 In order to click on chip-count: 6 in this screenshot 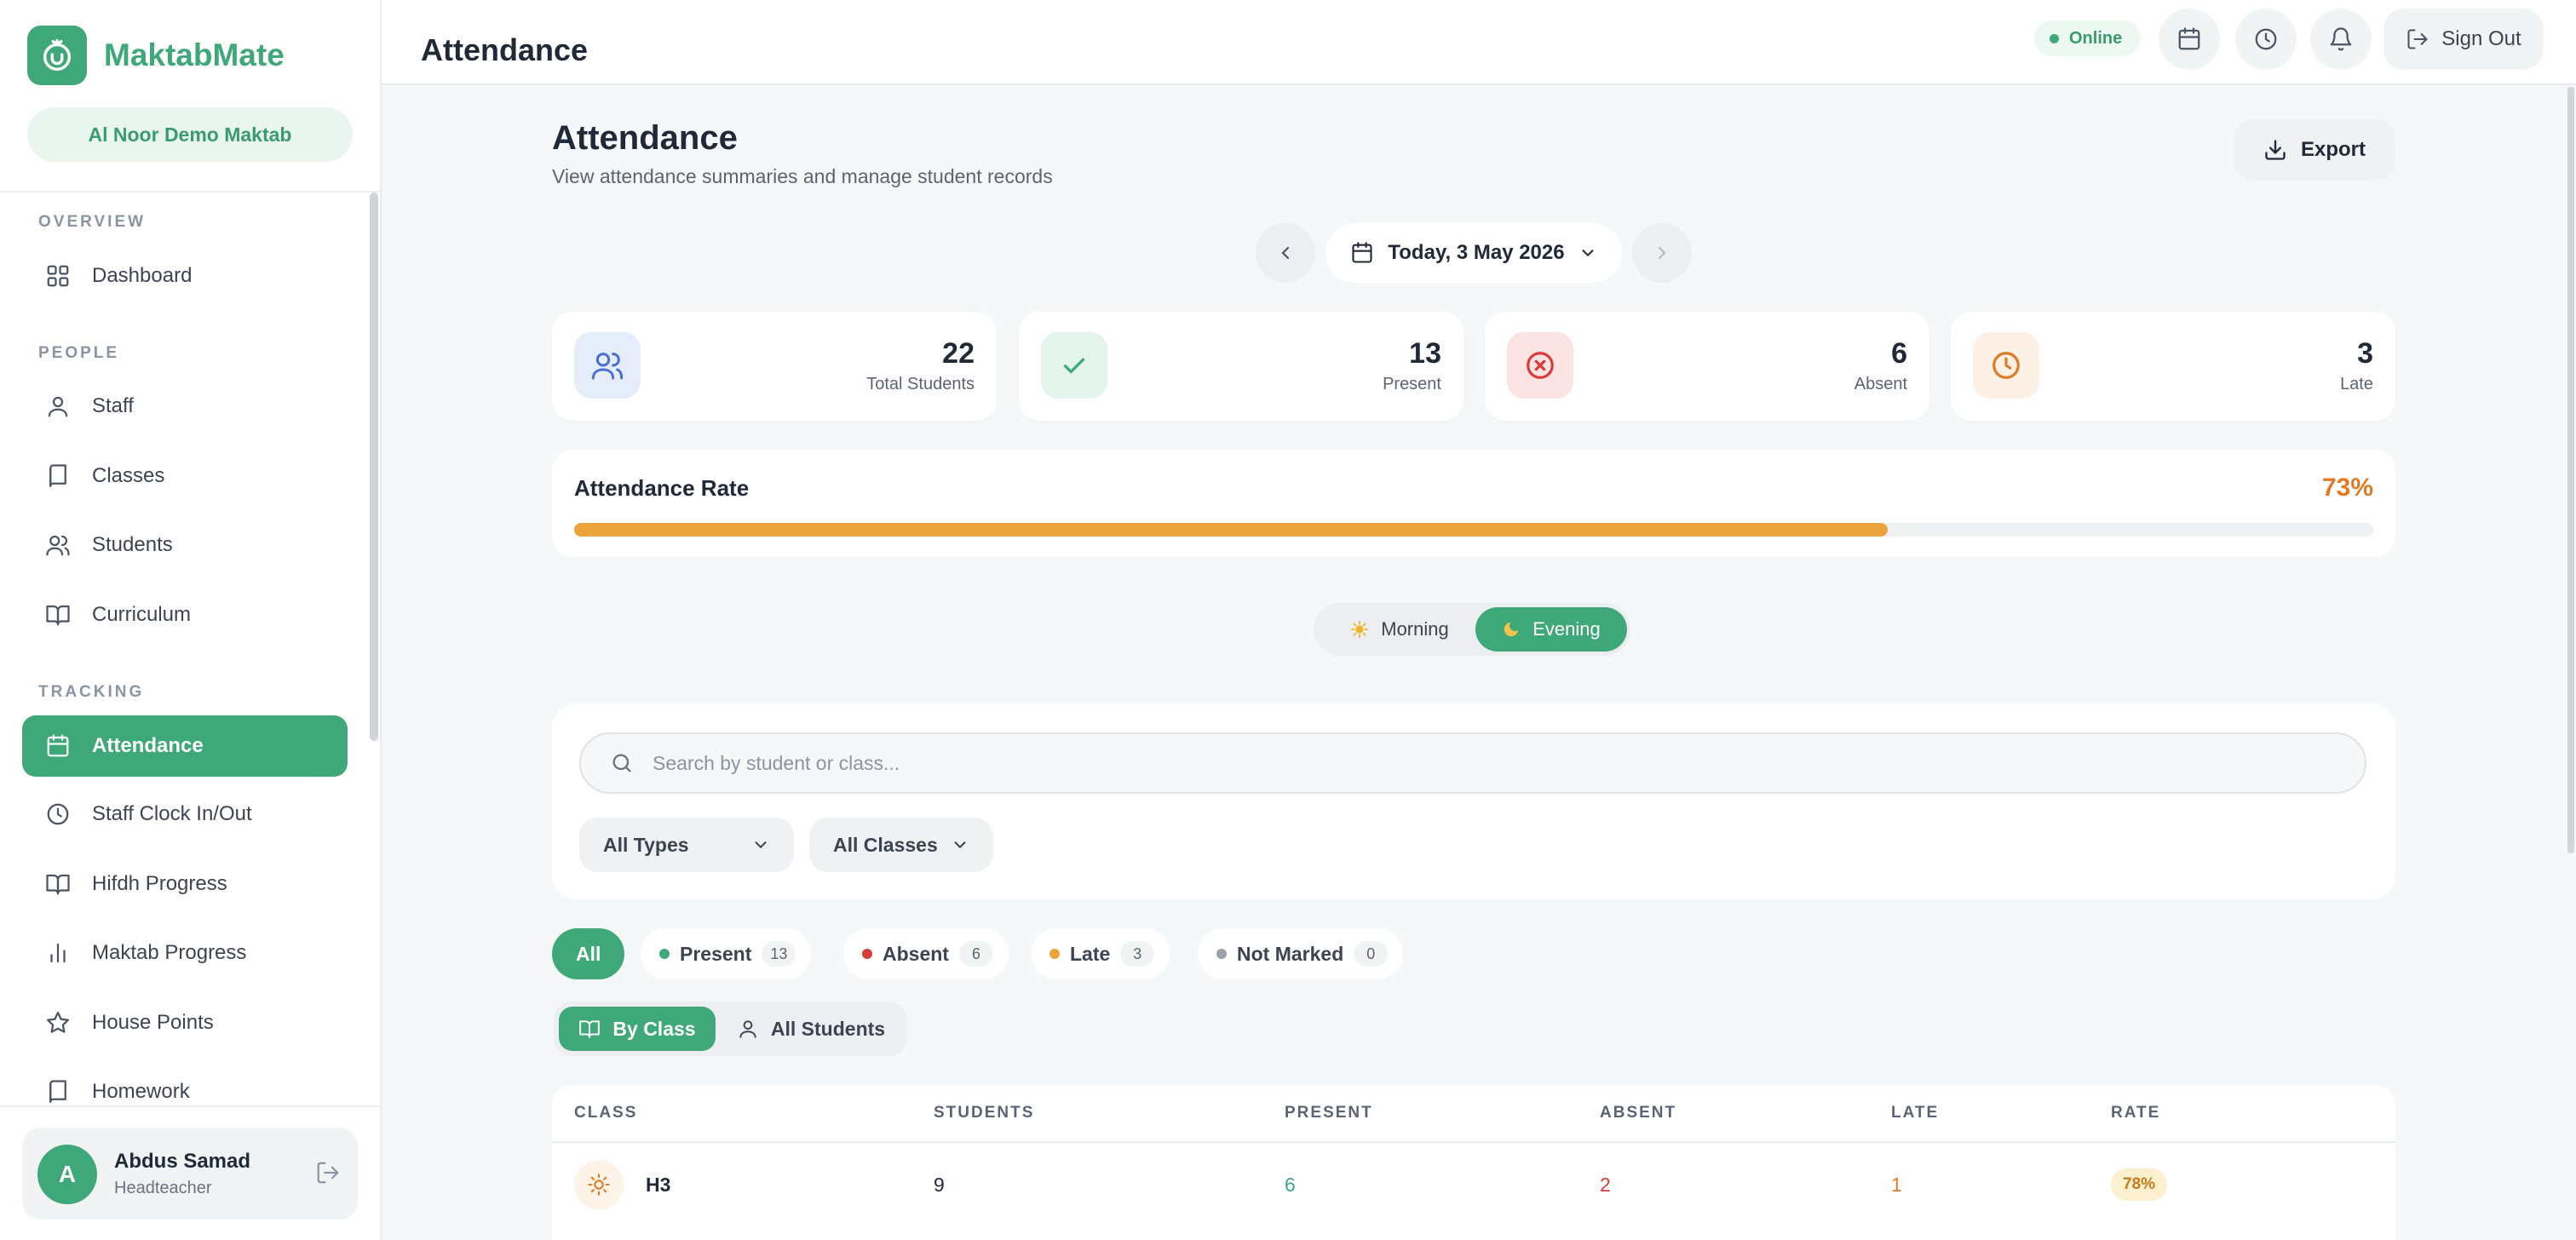, I will do `click(975, 954)`.